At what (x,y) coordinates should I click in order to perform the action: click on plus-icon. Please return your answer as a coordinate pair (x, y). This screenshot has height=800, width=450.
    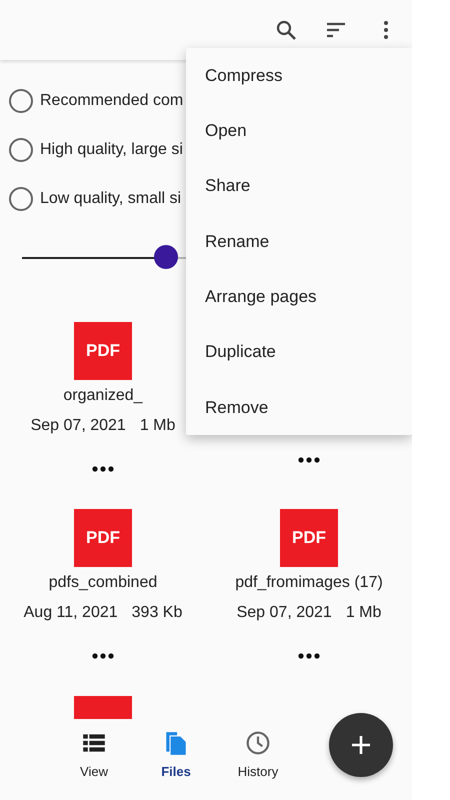
    Looking at the image, I should click on (361, 745).